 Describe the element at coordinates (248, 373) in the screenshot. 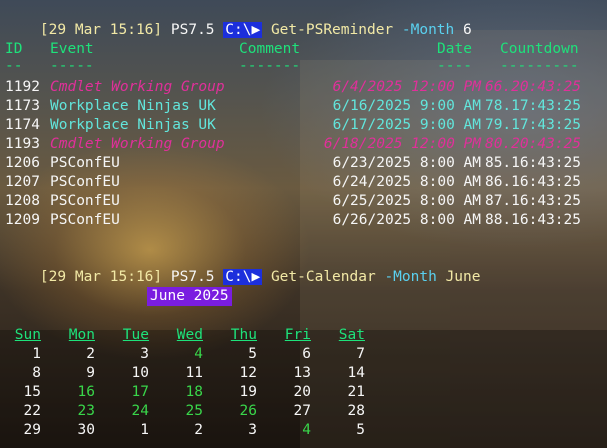

I see `calendar-day: 12` at that location.